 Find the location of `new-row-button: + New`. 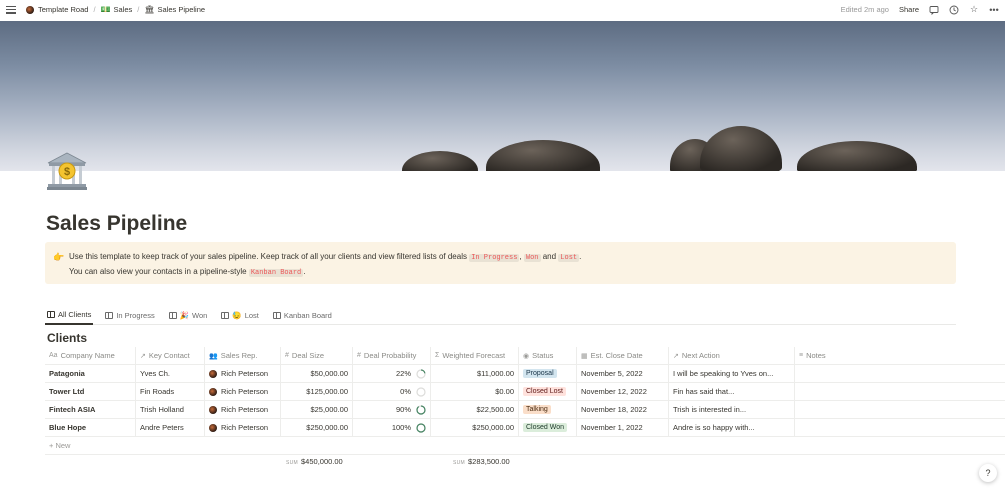

new-row-button: + New is located at coordinates (525, 446).